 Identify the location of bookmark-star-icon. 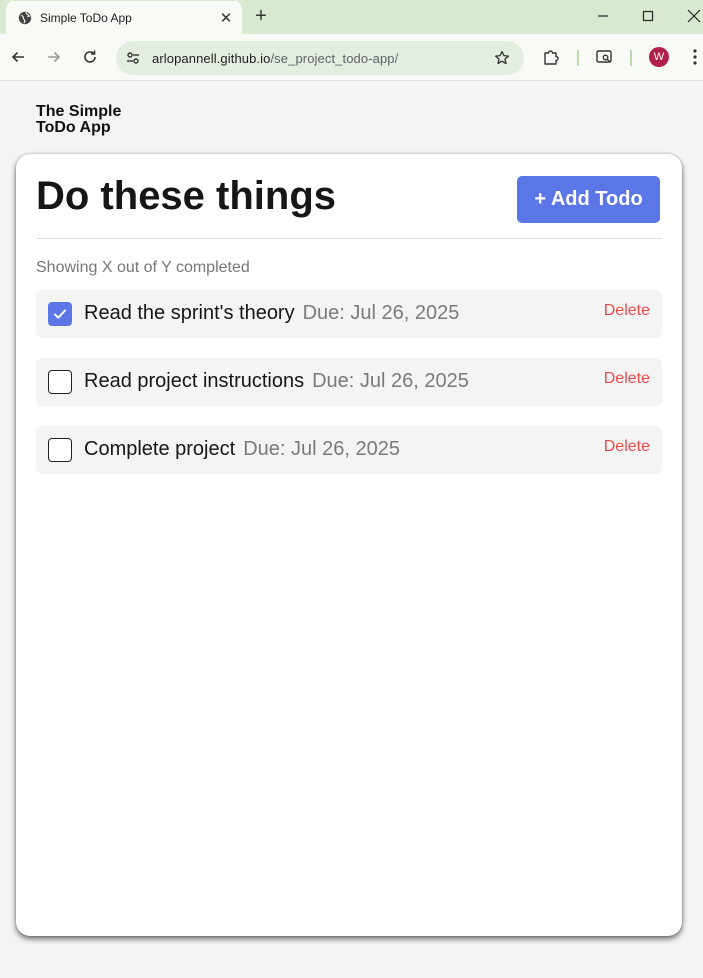
(502, 58).